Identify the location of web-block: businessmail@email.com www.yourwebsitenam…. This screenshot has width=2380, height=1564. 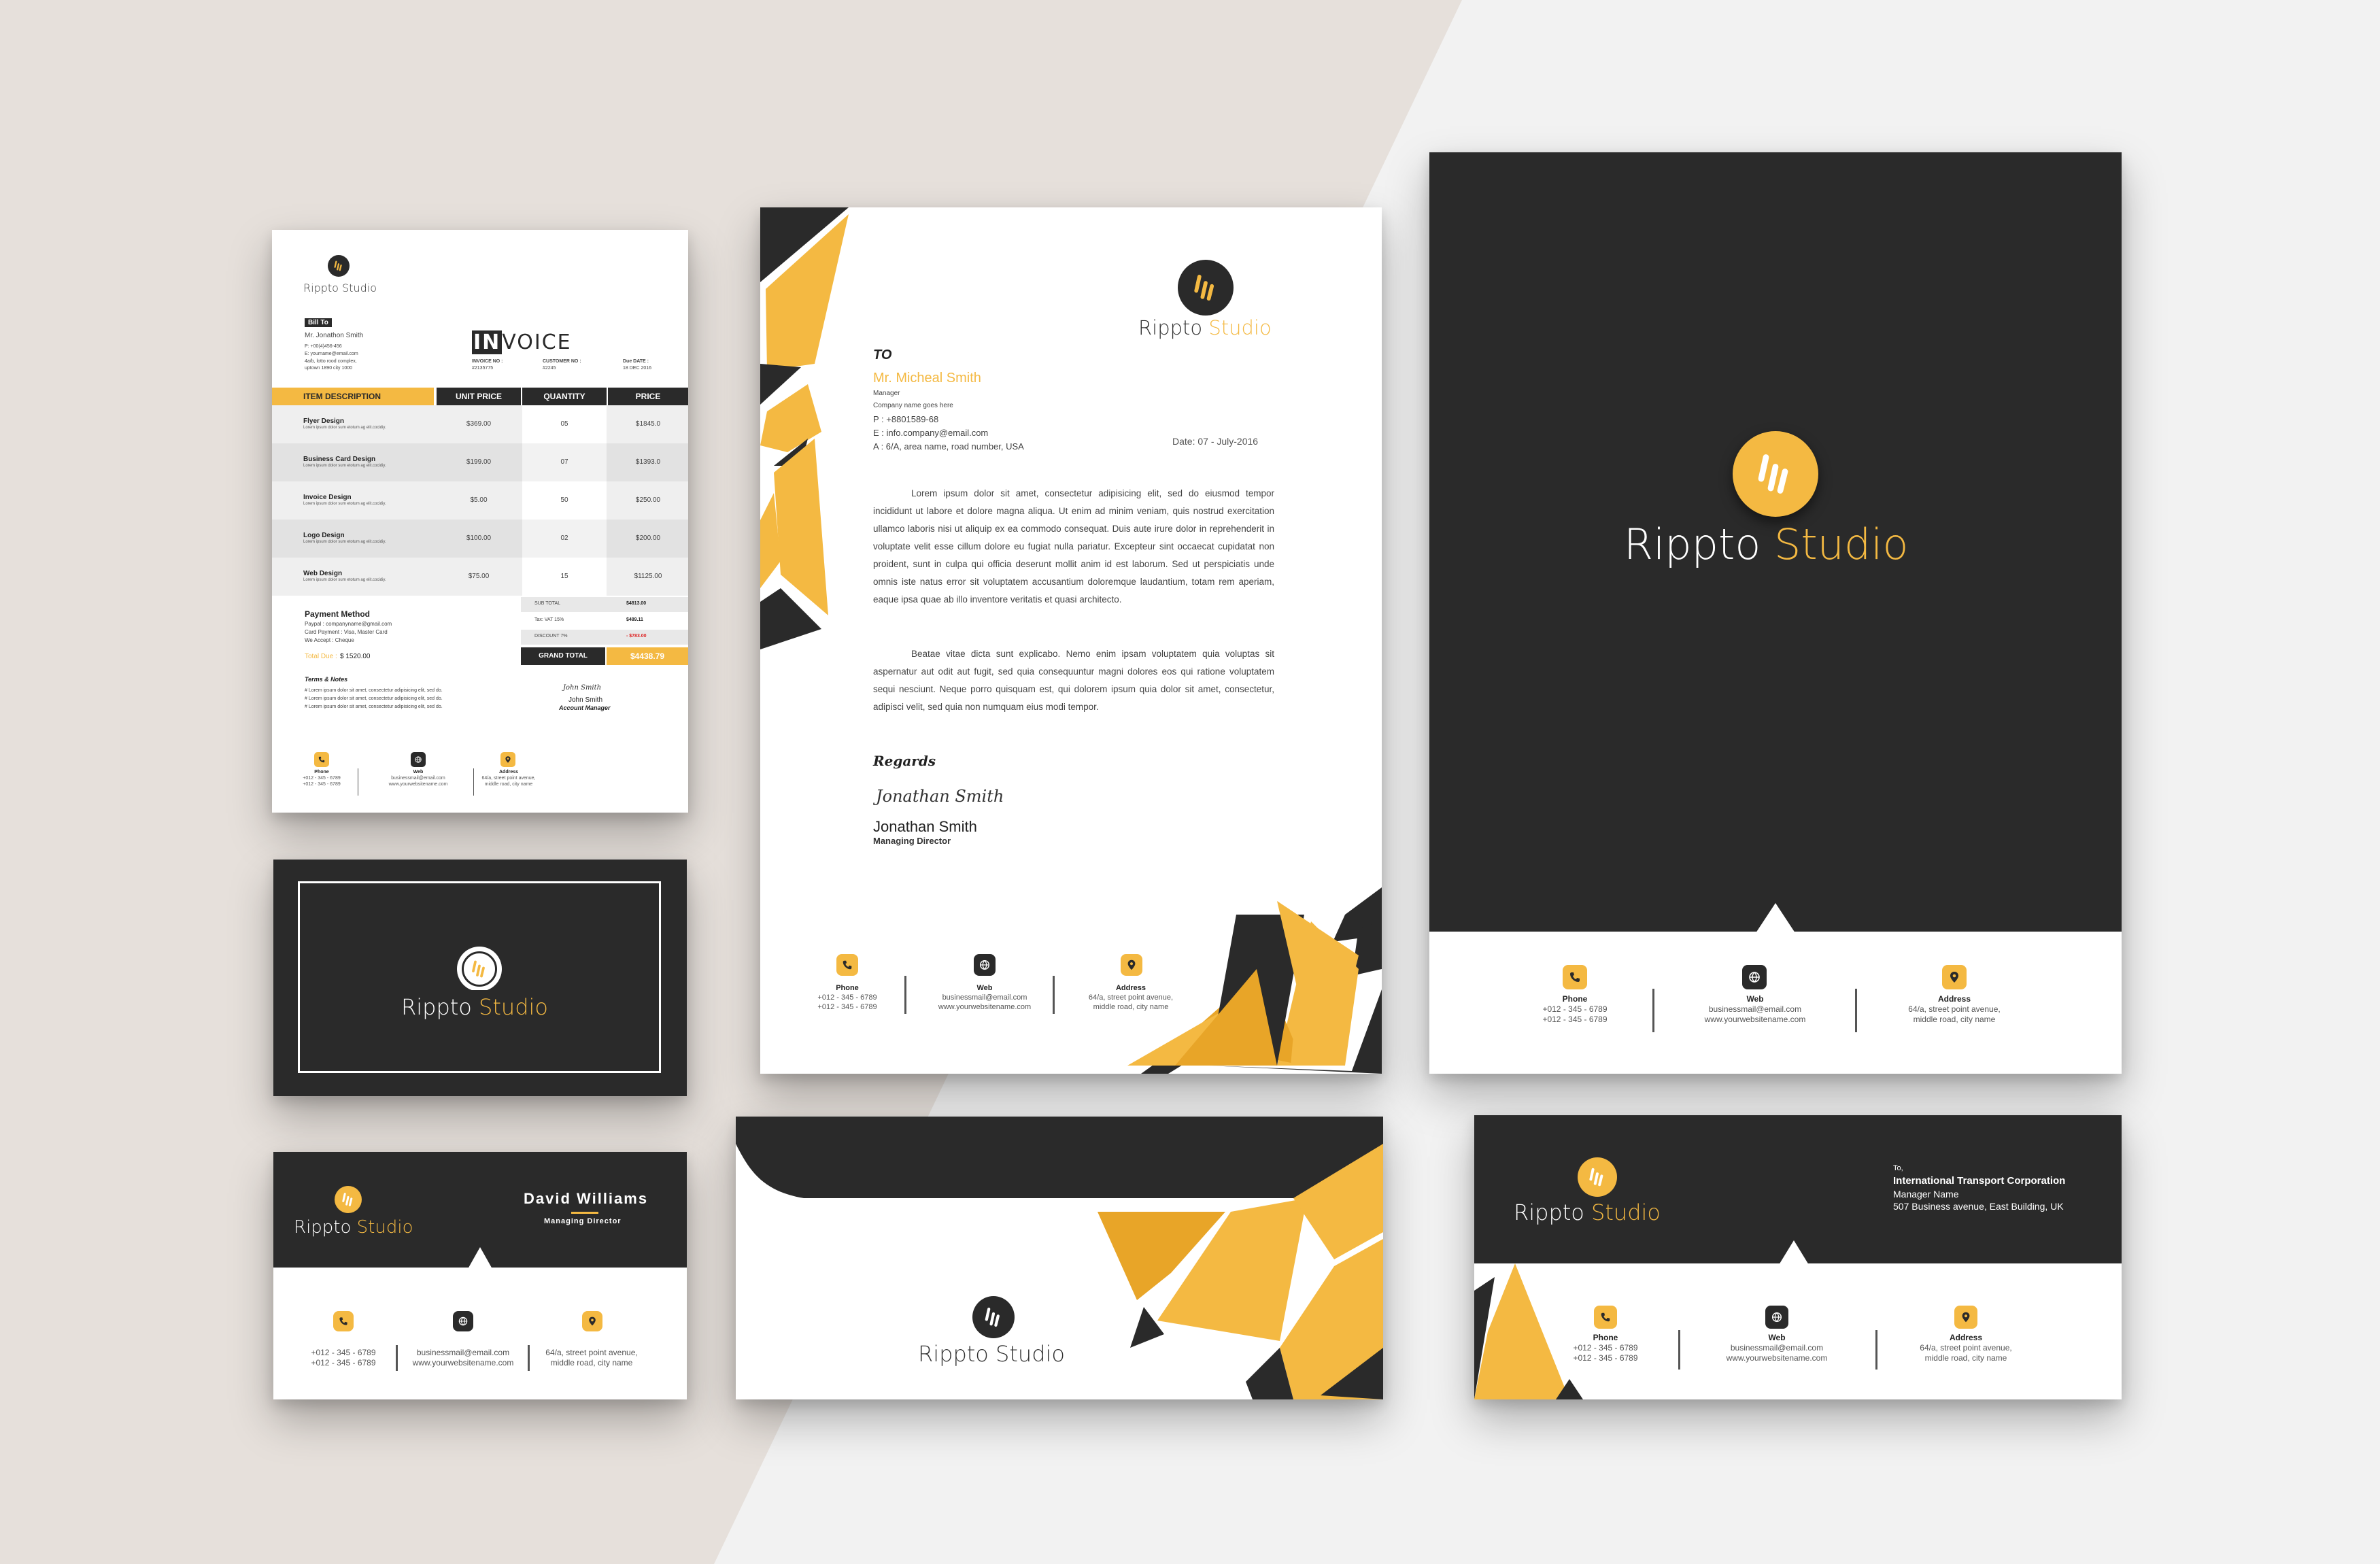
(463, 1358).